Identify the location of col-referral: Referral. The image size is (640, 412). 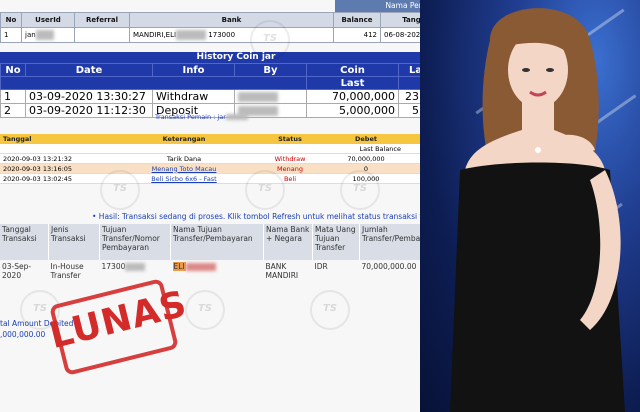
(102, 20).